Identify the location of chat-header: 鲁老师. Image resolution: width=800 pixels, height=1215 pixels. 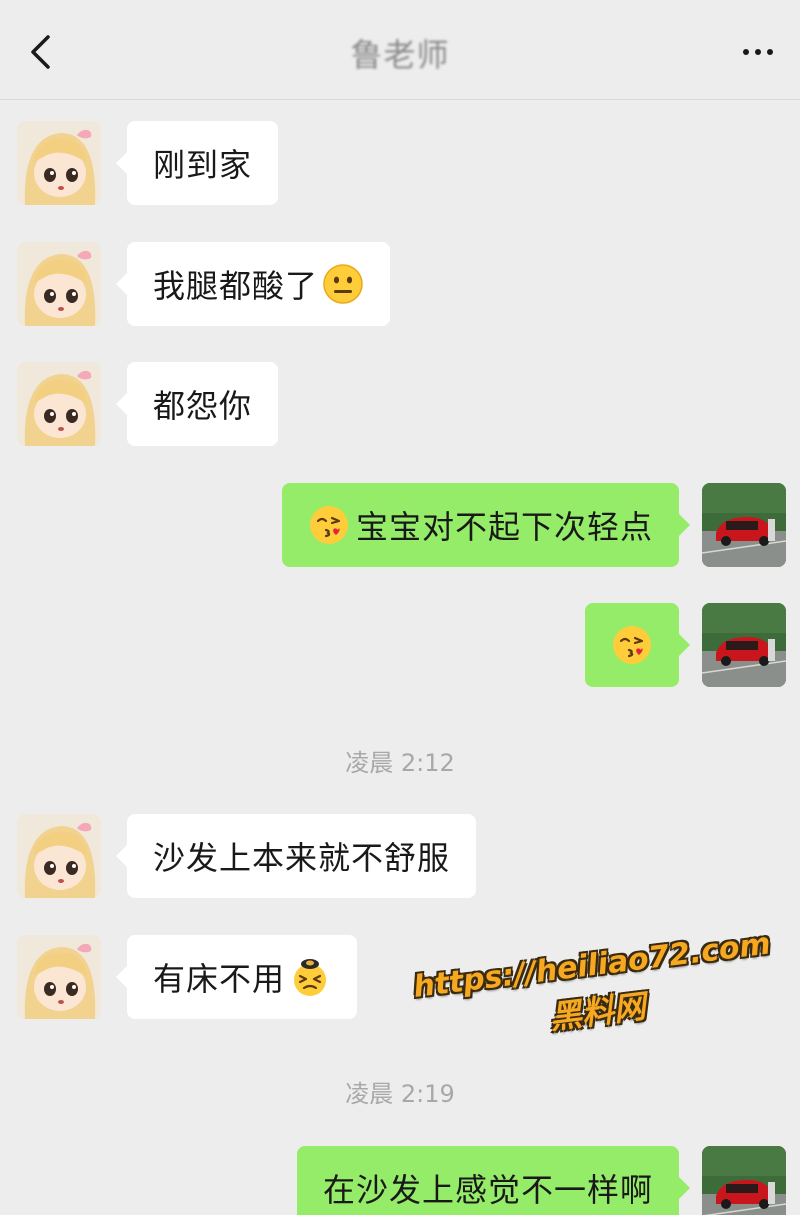
(400, 50).